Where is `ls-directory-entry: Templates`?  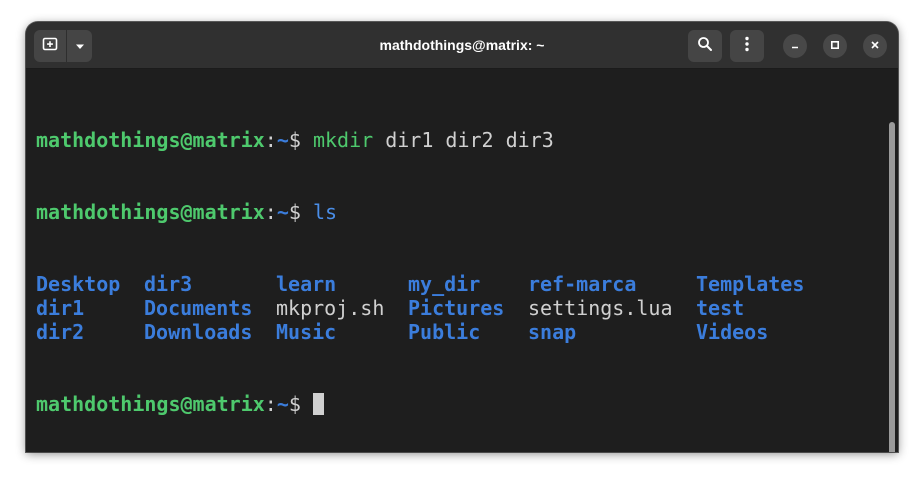 ls-directory-entry: Templates is located at coordinates (750, 284).